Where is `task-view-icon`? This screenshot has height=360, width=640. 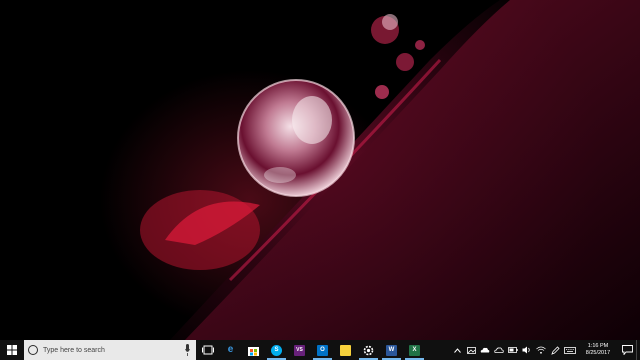
task-view-icon is located at coordinates (207, 350).